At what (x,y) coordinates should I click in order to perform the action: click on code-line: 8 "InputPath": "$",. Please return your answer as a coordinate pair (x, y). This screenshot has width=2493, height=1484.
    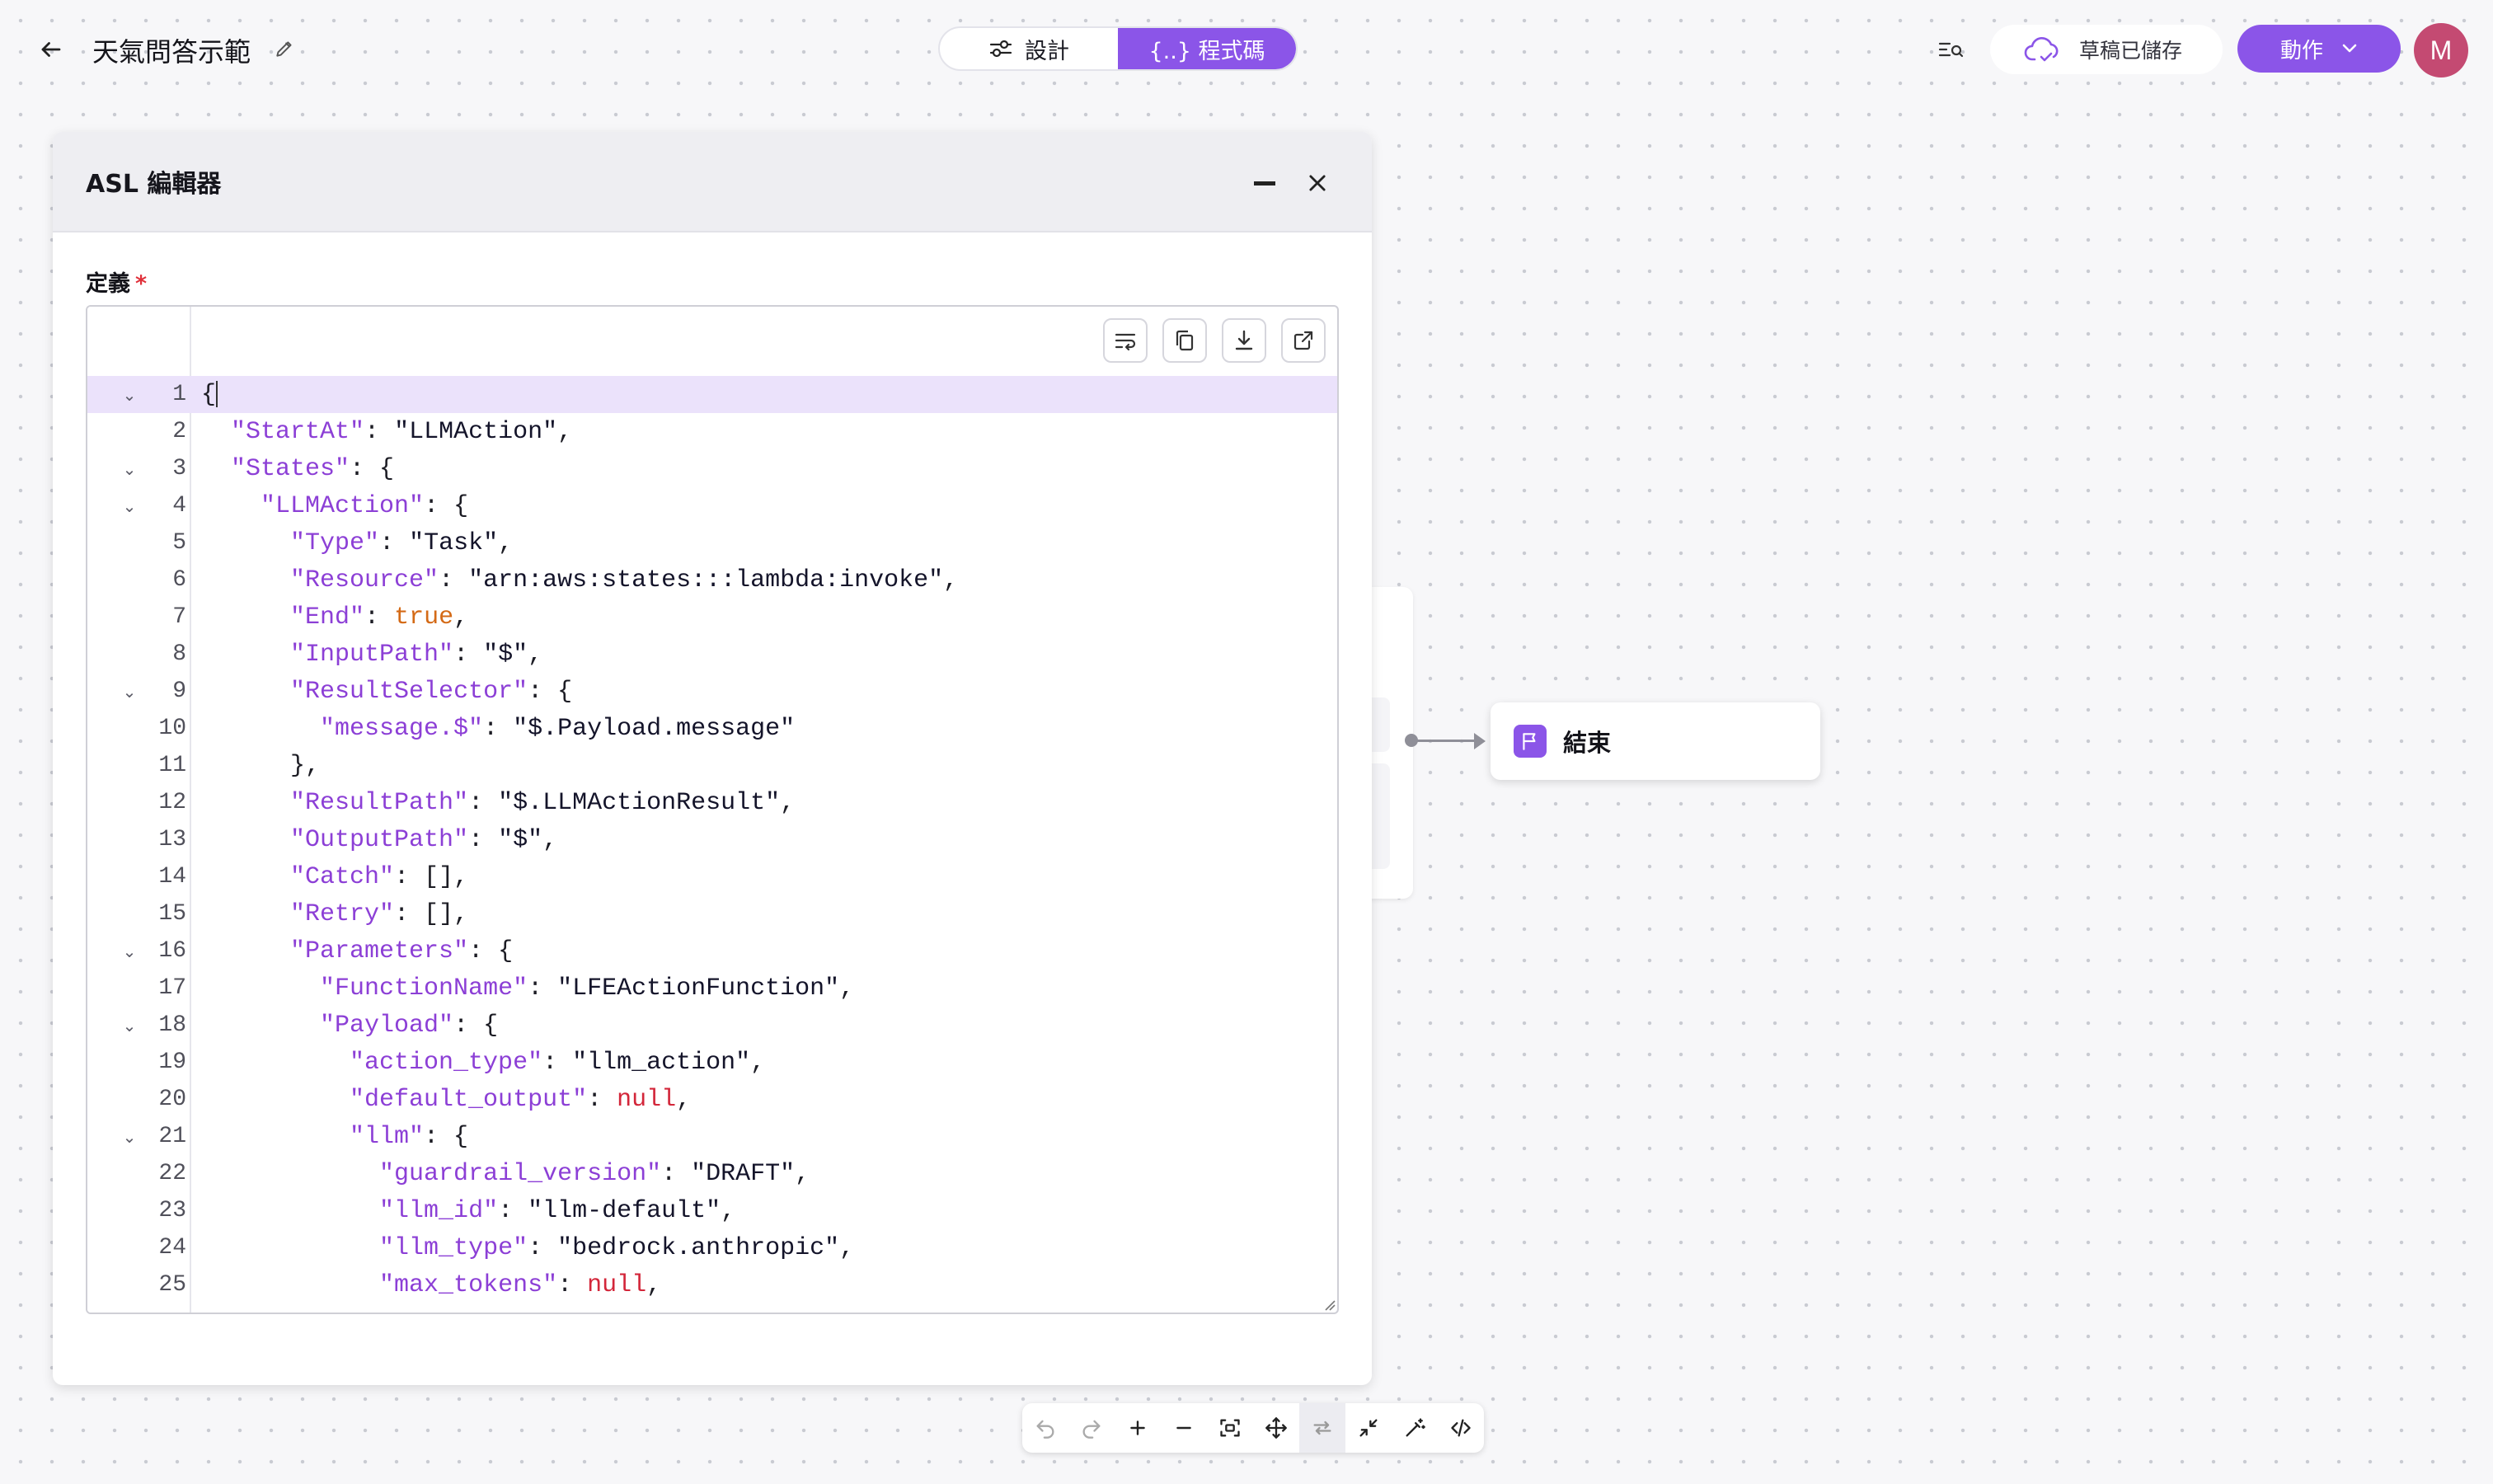
    Looking at the image, I should click on (712, 654).